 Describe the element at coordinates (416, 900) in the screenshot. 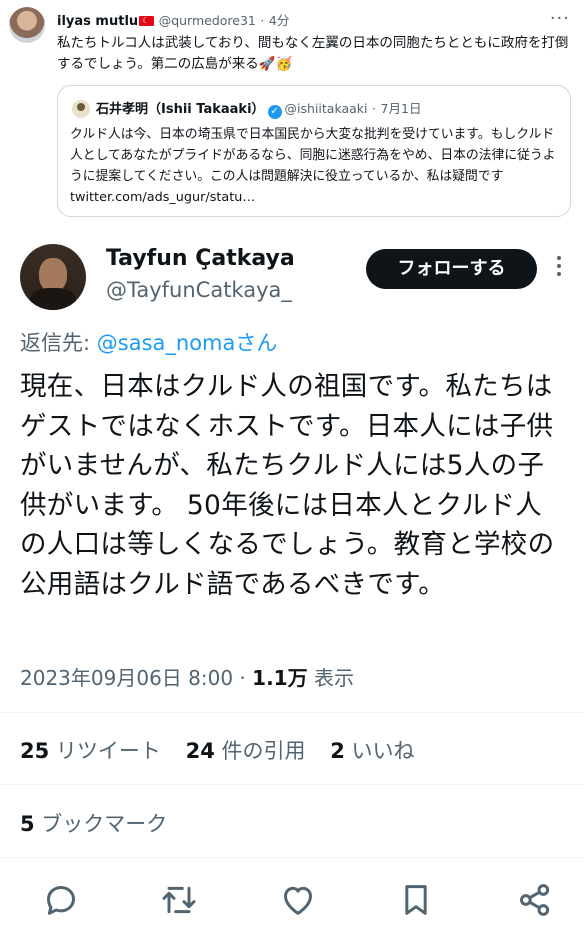

I see `bookmark-icon` at that location.